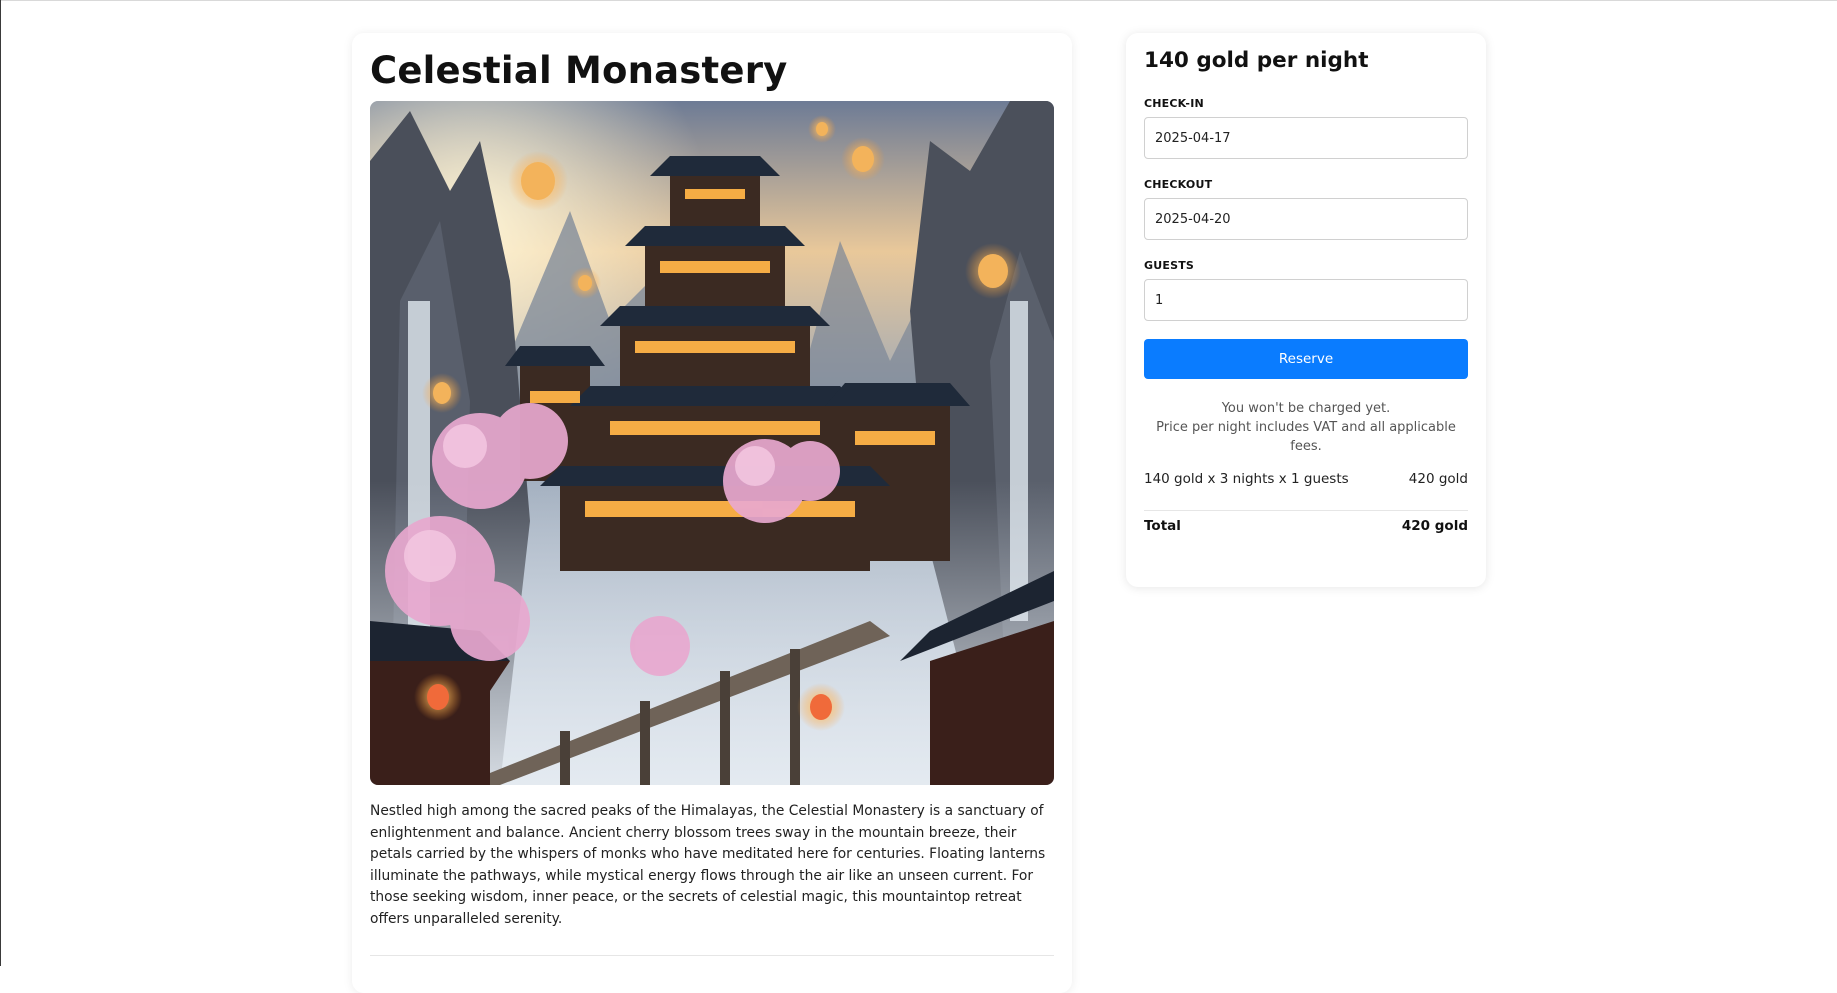  Describe the element at coordinates (0, 483) in the screenshot. I see `left-border` at that location.